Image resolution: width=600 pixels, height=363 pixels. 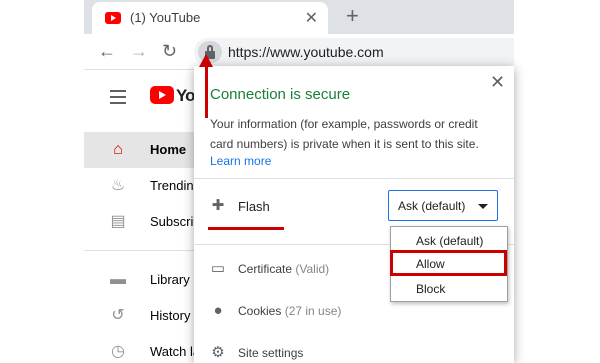 I want to click on browser-tab: (1) YouTube ✕, so click(x=210, y=18).